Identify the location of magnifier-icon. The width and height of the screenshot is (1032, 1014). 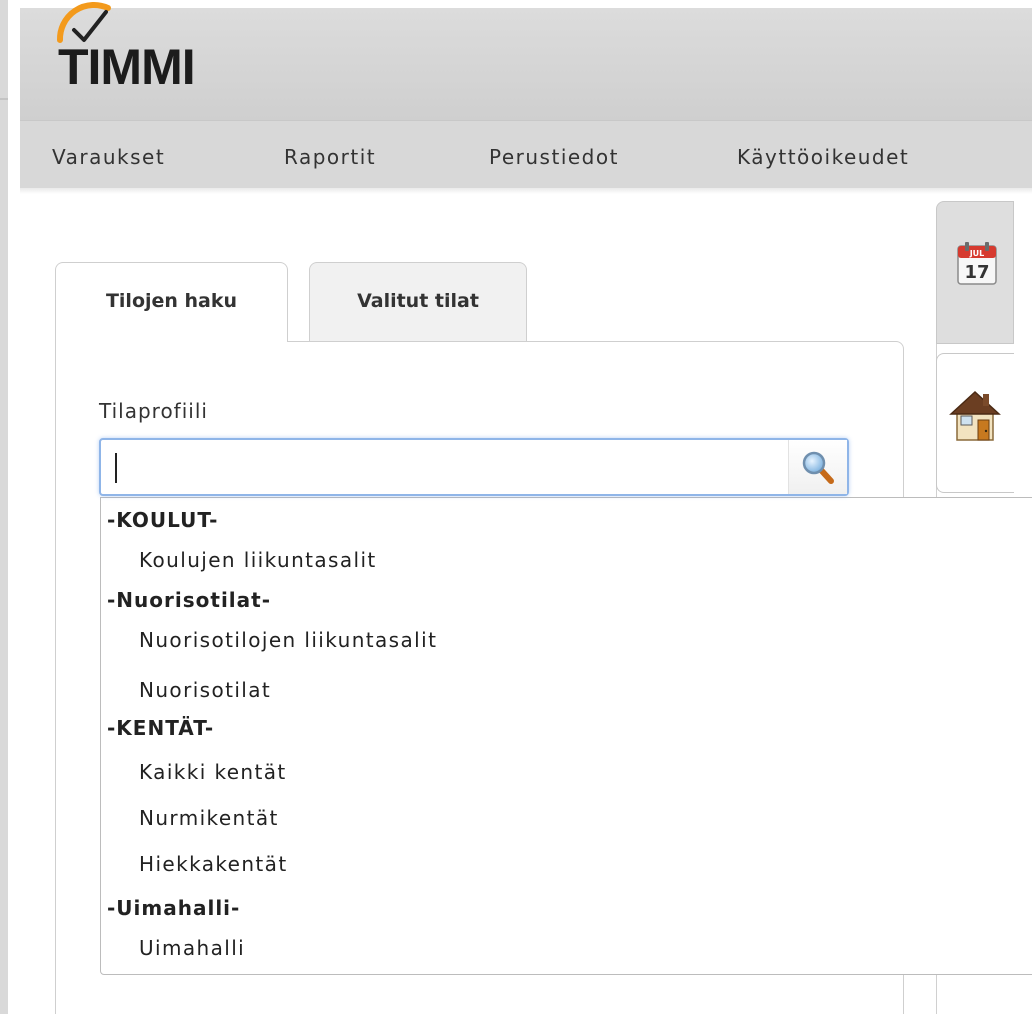
(818, 467).